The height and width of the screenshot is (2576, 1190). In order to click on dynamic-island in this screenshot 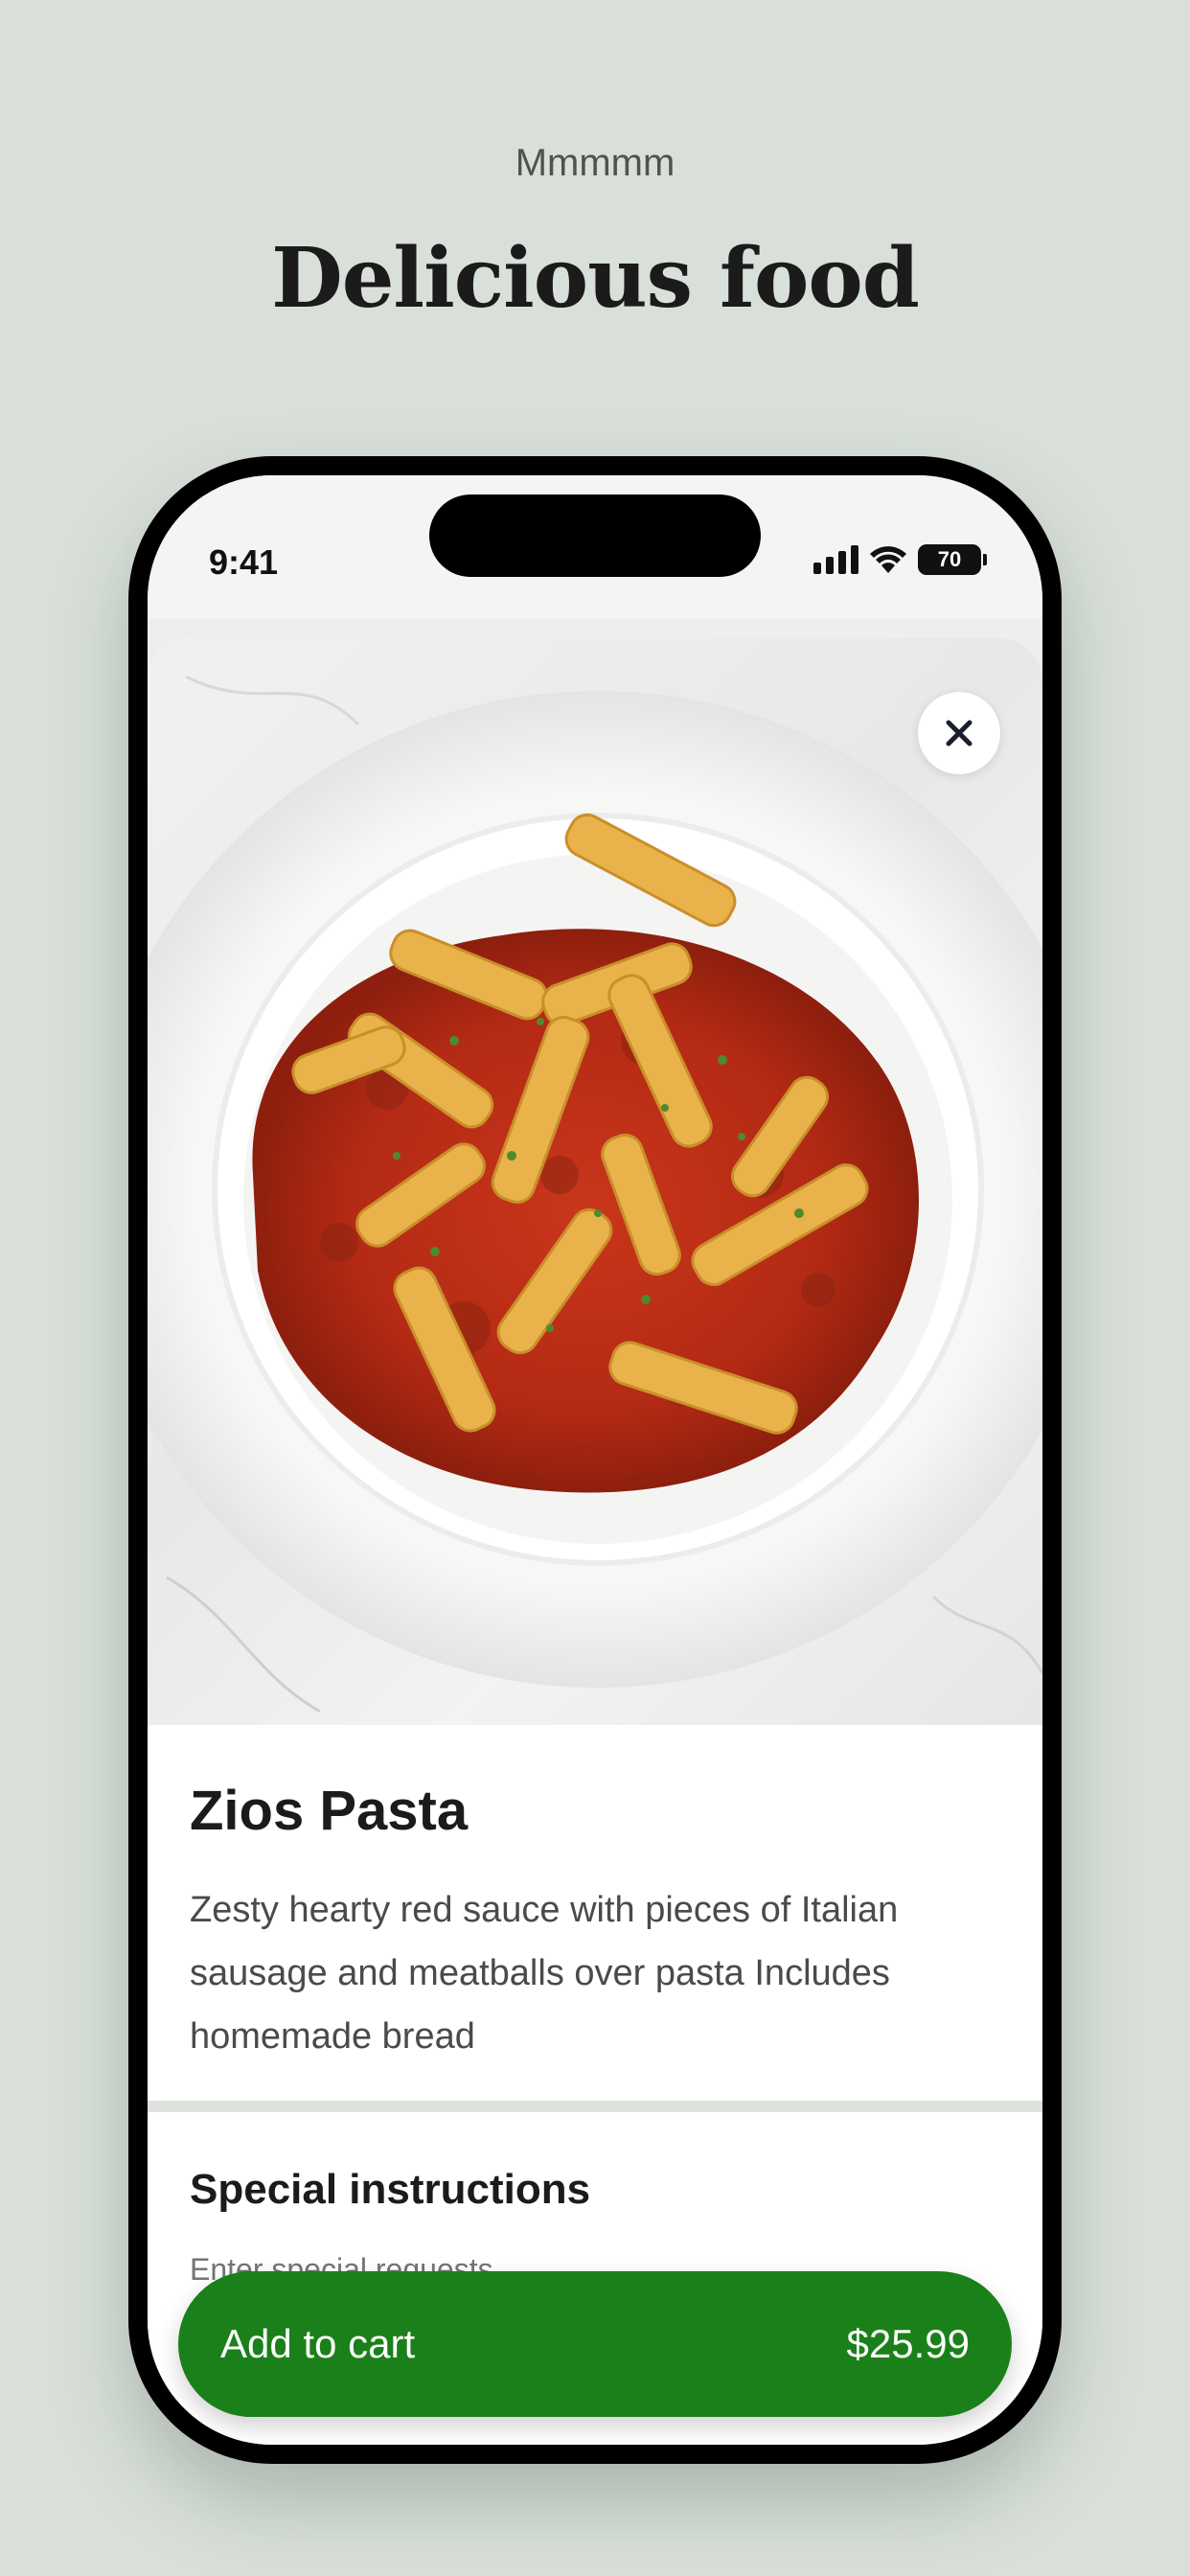, I will do `click(595, 535)`.